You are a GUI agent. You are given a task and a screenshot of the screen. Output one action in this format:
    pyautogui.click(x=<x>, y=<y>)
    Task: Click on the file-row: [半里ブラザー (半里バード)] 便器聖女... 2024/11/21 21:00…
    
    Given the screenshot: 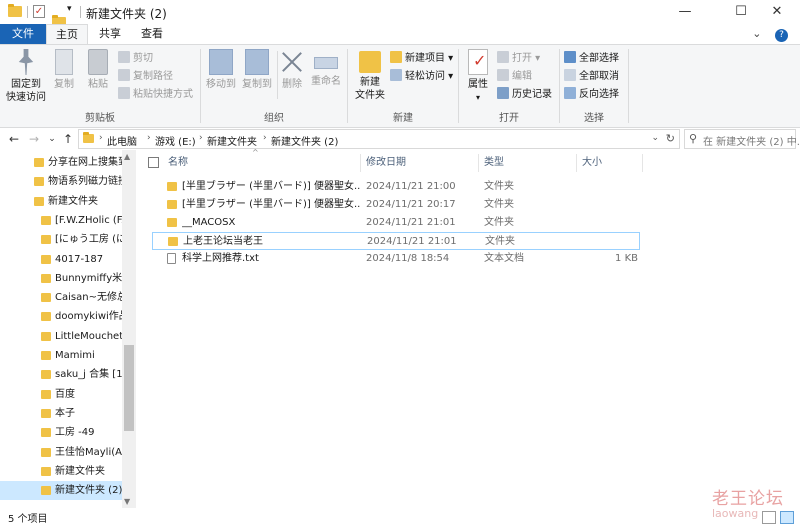 What is the action you would take?
    pyautogui.click(x=396, y=187)
    